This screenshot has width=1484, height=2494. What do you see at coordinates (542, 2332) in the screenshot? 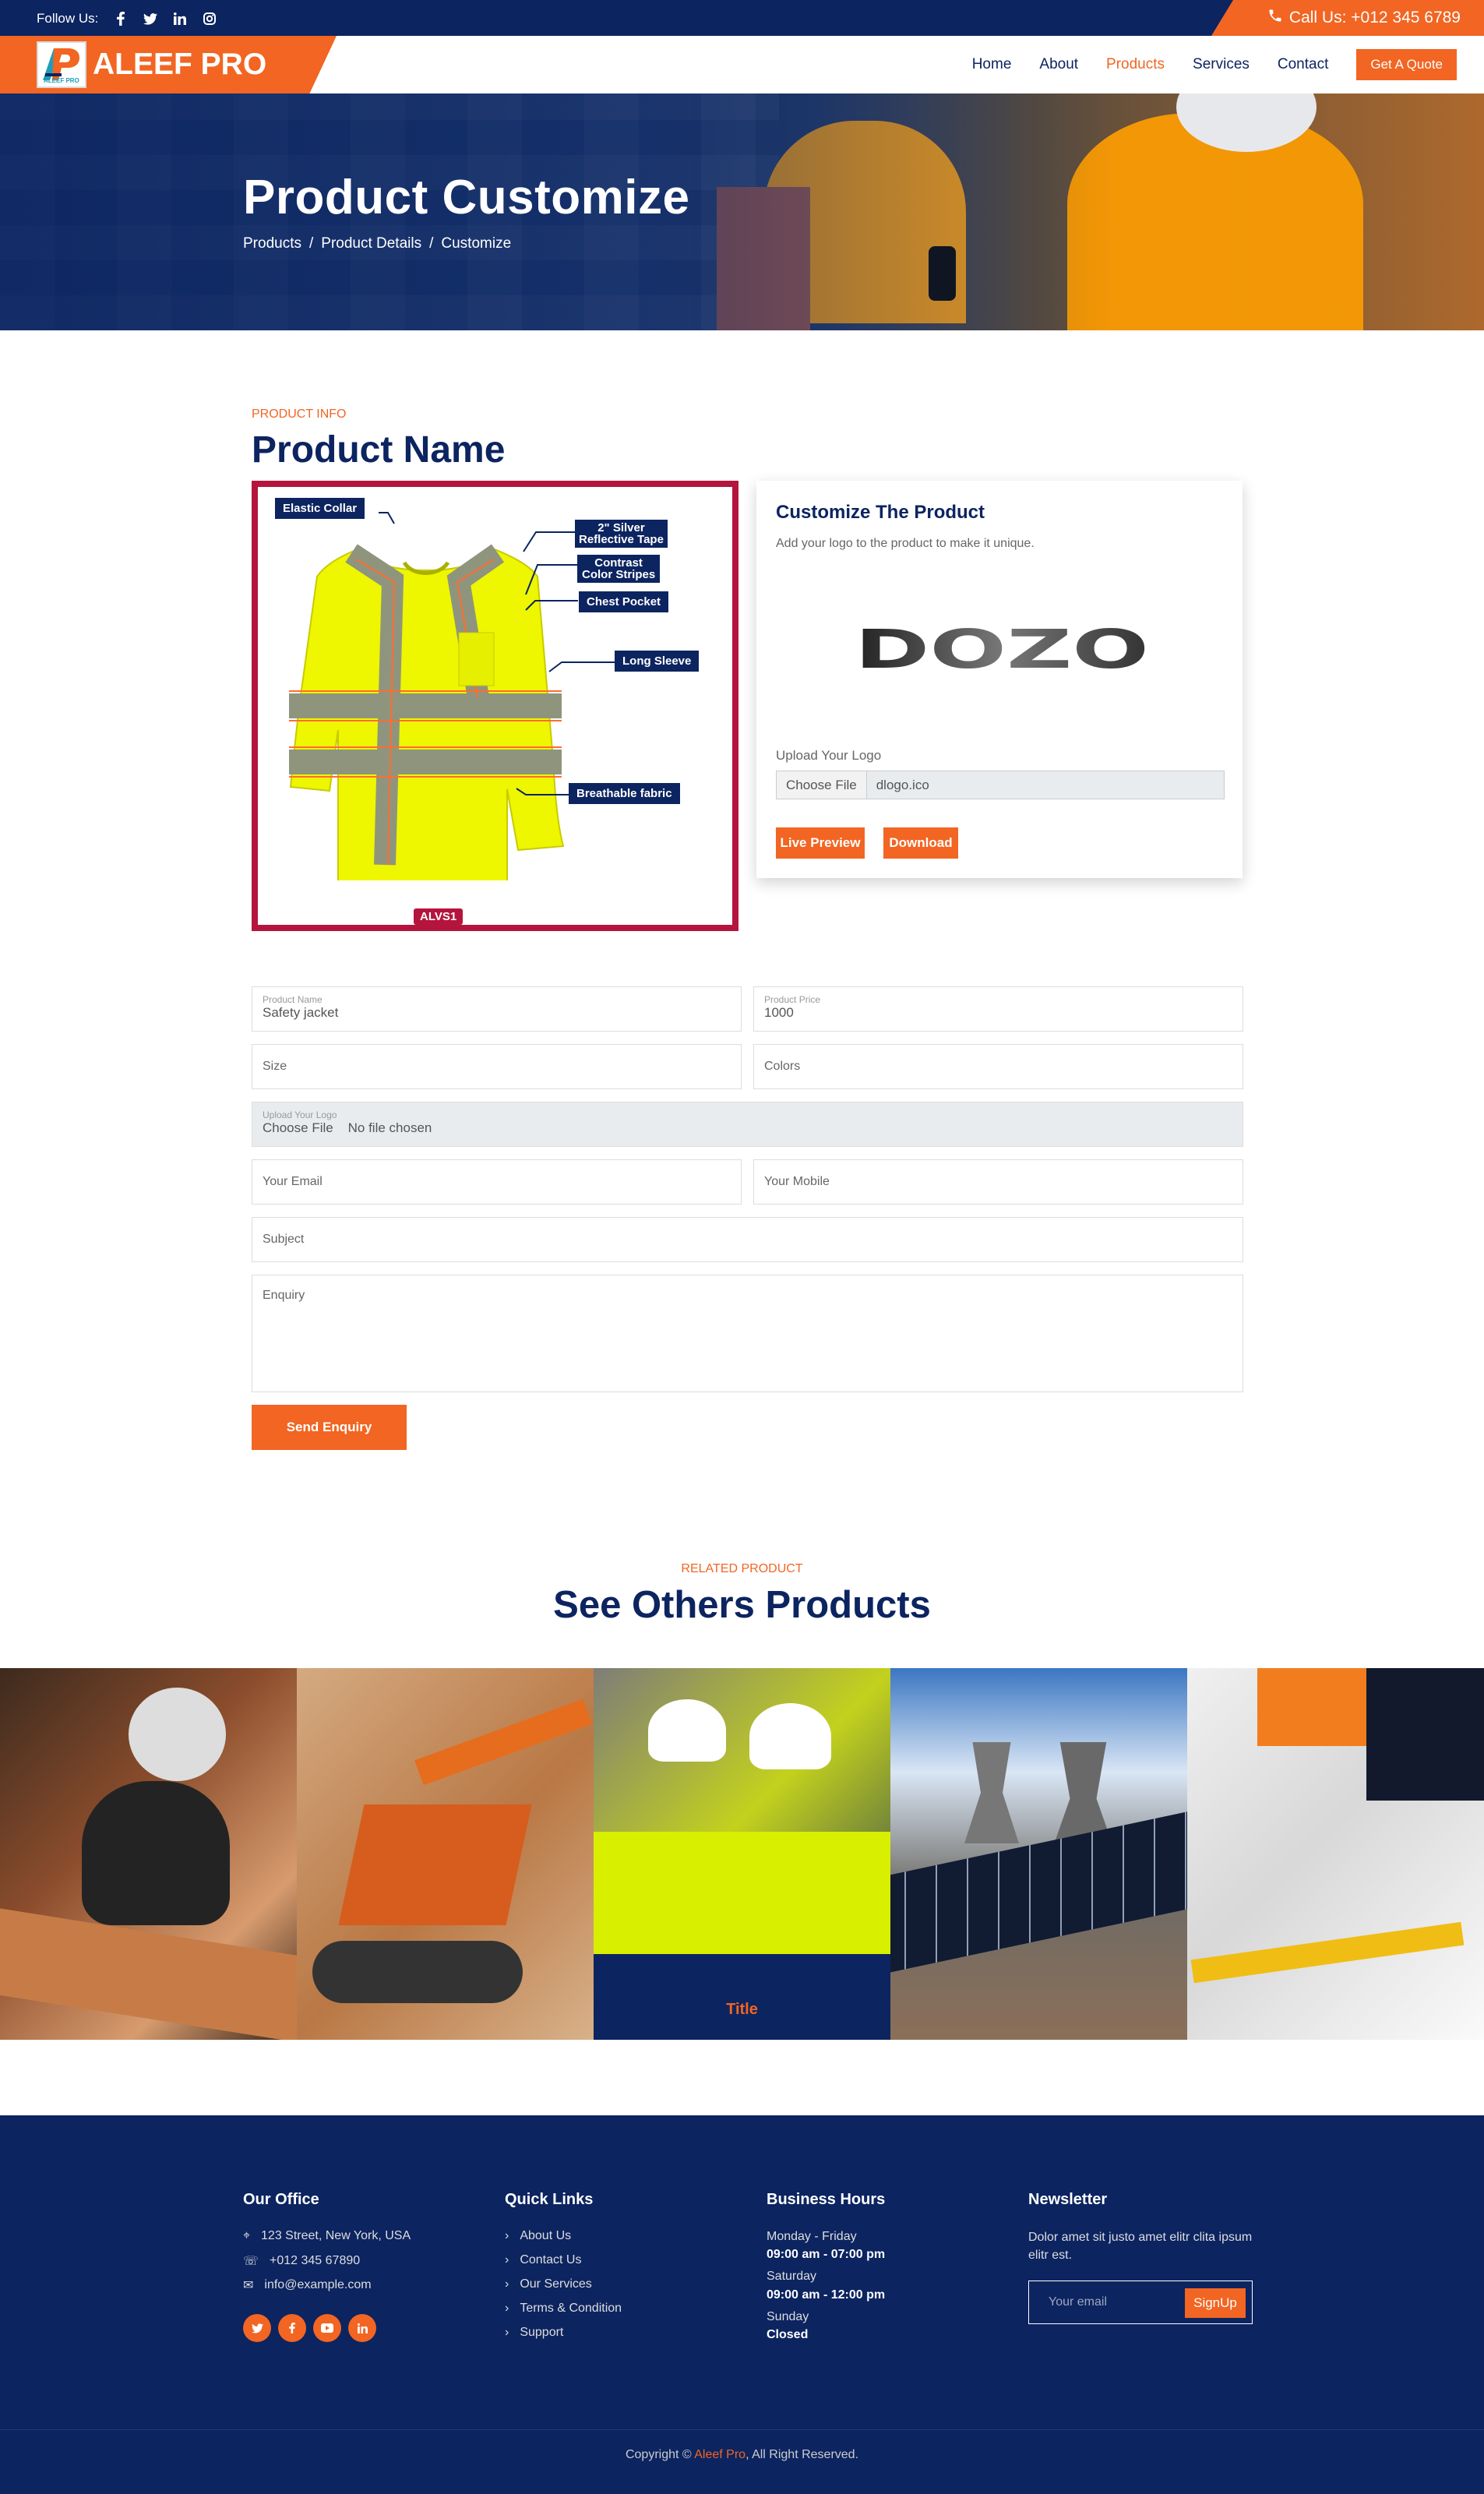
I see `footer-link-support-text: Support` at bounding box center [542, 2332].